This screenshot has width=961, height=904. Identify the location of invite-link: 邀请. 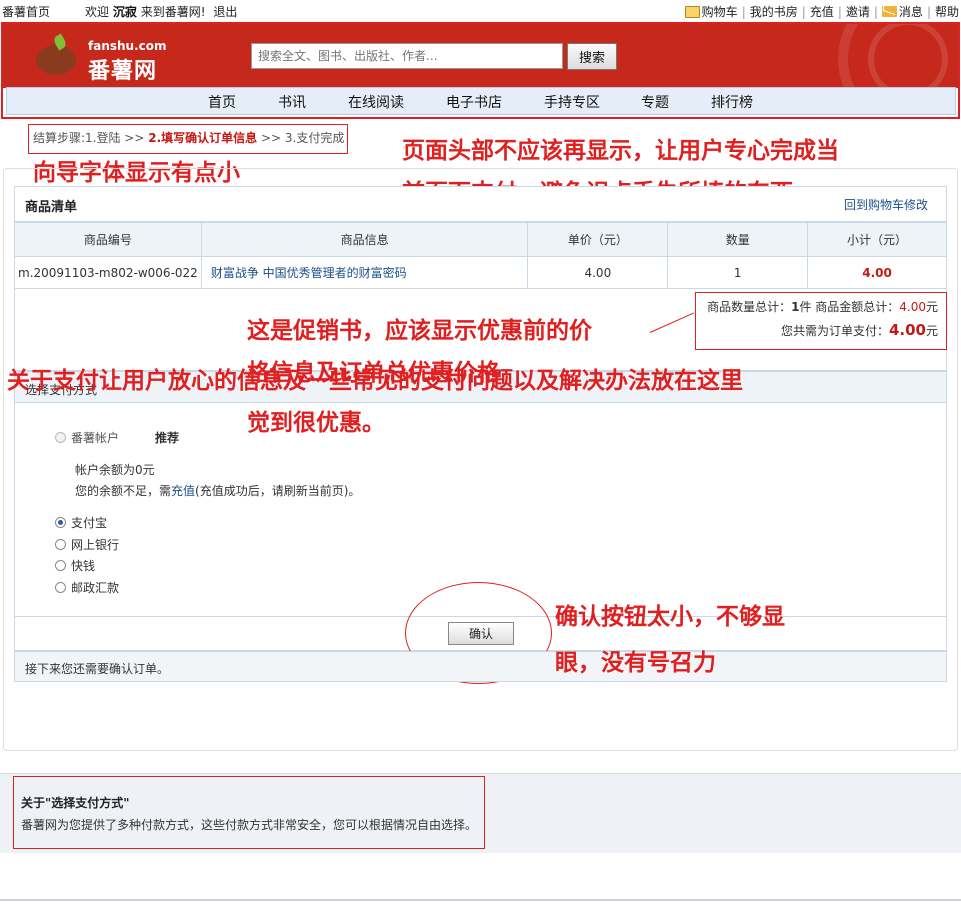
(858, 11).